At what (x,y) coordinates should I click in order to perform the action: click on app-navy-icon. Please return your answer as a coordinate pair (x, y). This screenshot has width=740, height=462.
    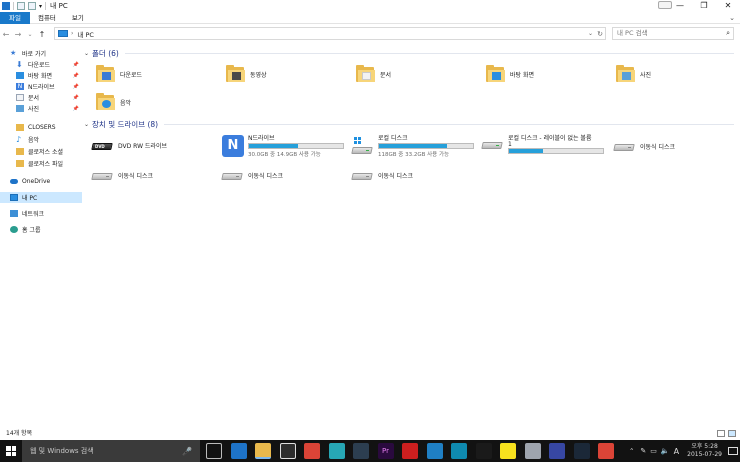
    Looking at the image, I should click on (557, 451).